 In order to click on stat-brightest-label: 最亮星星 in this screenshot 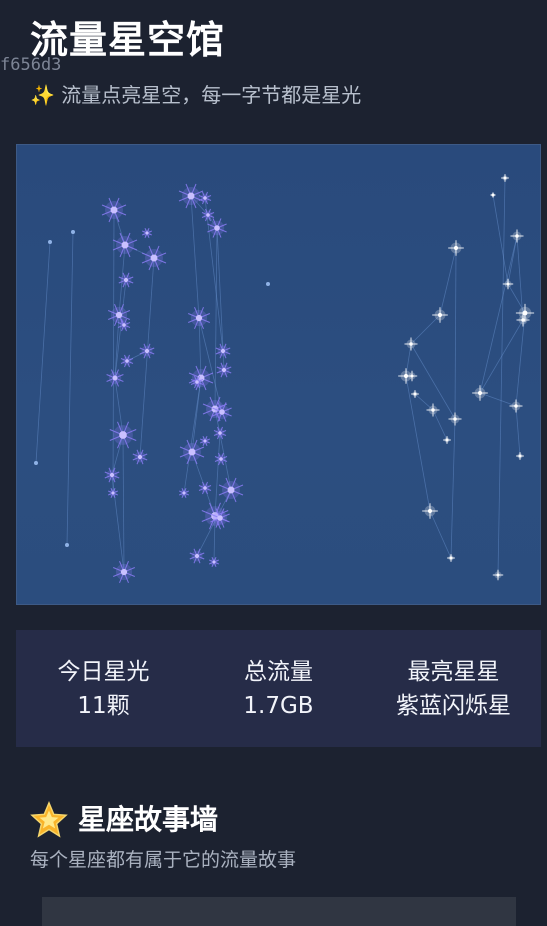, I will do `click(453, 671)`.